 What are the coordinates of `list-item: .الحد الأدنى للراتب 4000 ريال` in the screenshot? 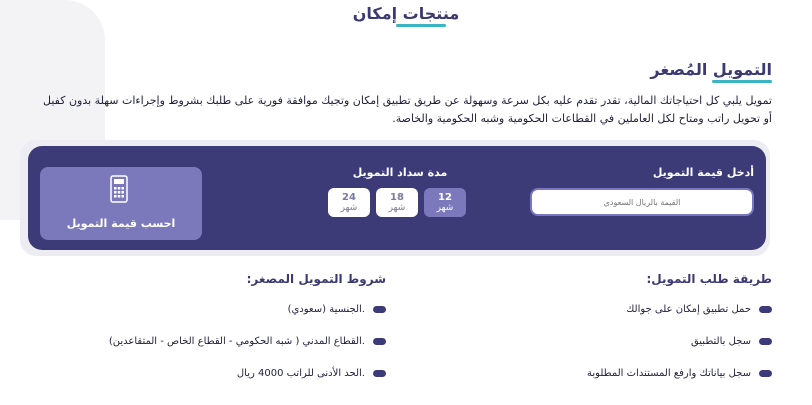 It's located at (311, 373).